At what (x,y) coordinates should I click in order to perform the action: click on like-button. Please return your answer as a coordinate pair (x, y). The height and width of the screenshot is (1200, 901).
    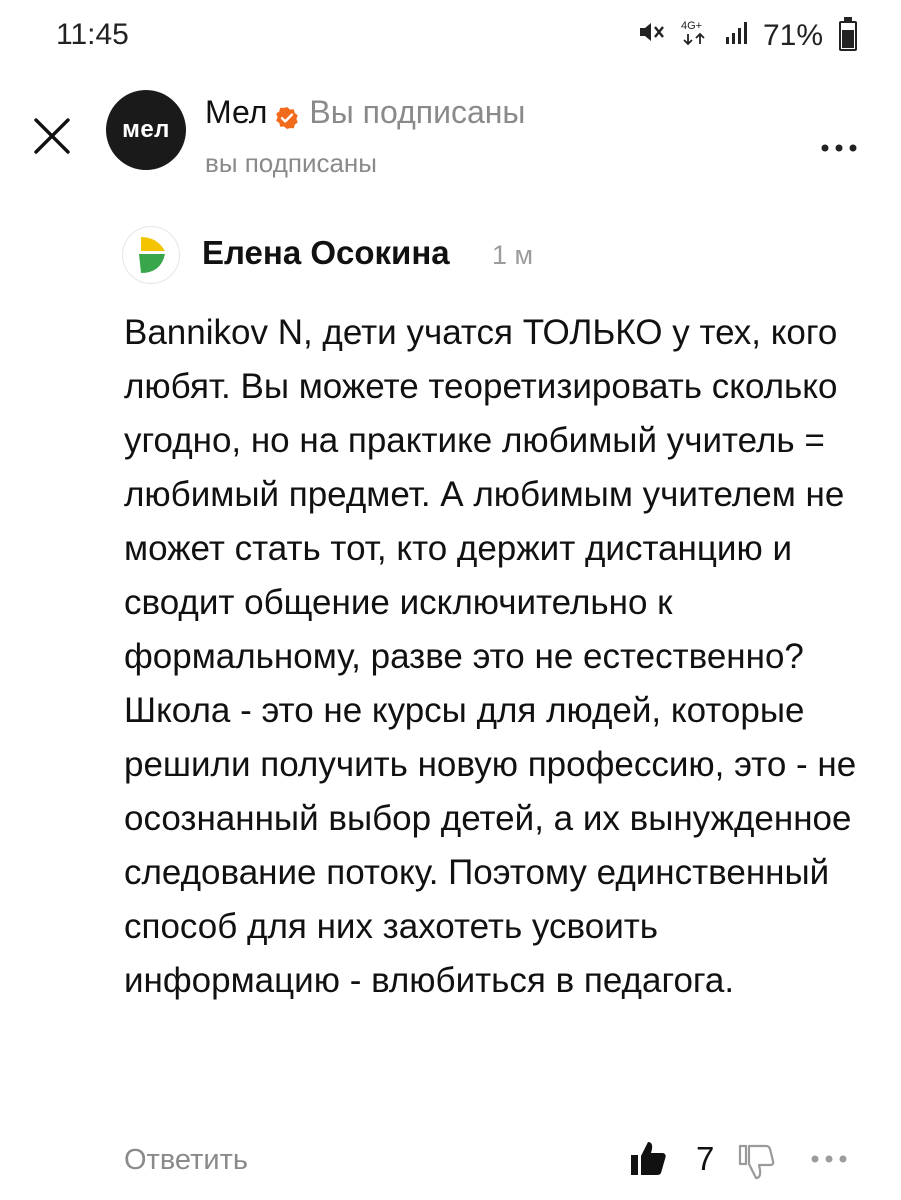
    Looking at the image, I should click on (648, 1158).